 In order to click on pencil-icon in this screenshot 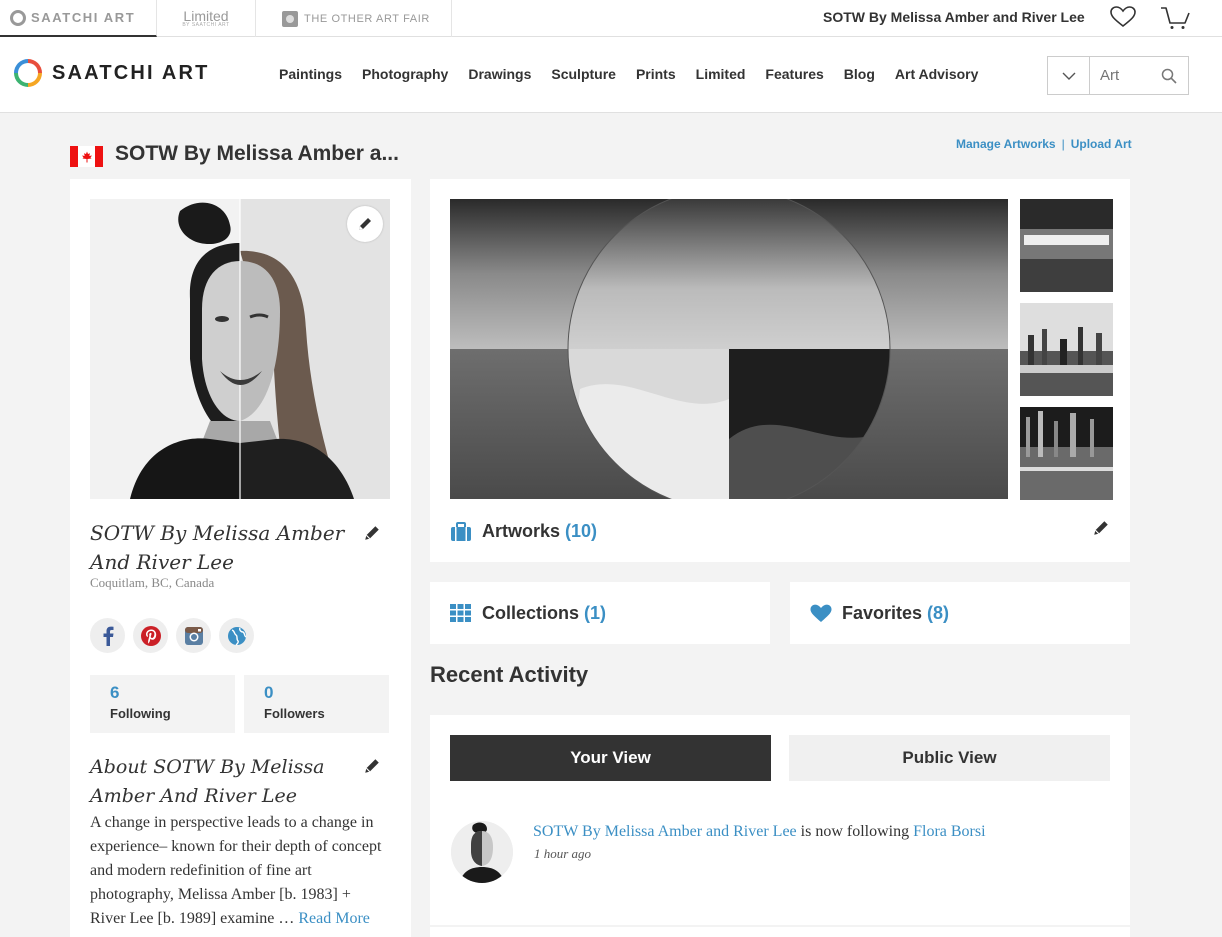, I will do `click(365, 224)`.